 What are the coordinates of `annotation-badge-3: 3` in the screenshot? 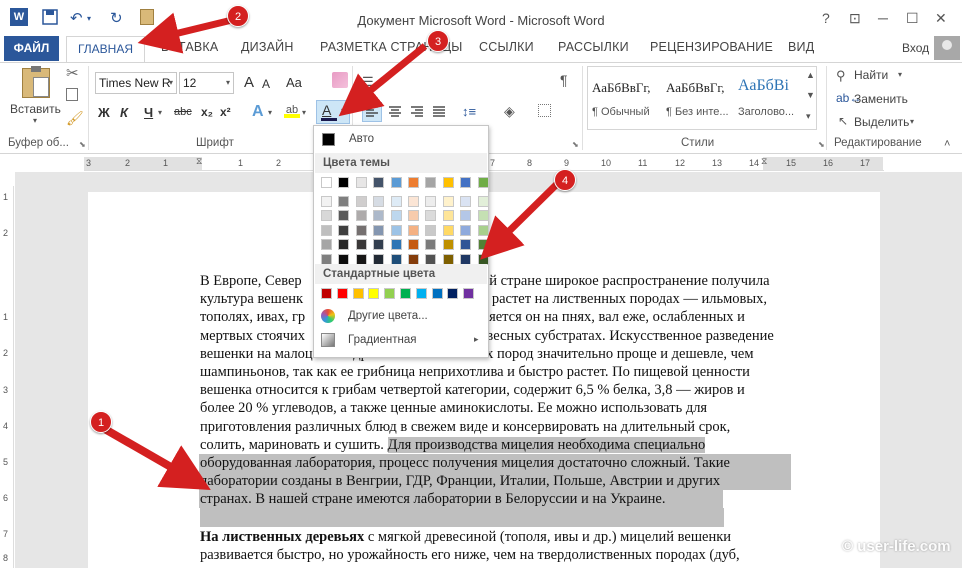 It's located at (438, 41).